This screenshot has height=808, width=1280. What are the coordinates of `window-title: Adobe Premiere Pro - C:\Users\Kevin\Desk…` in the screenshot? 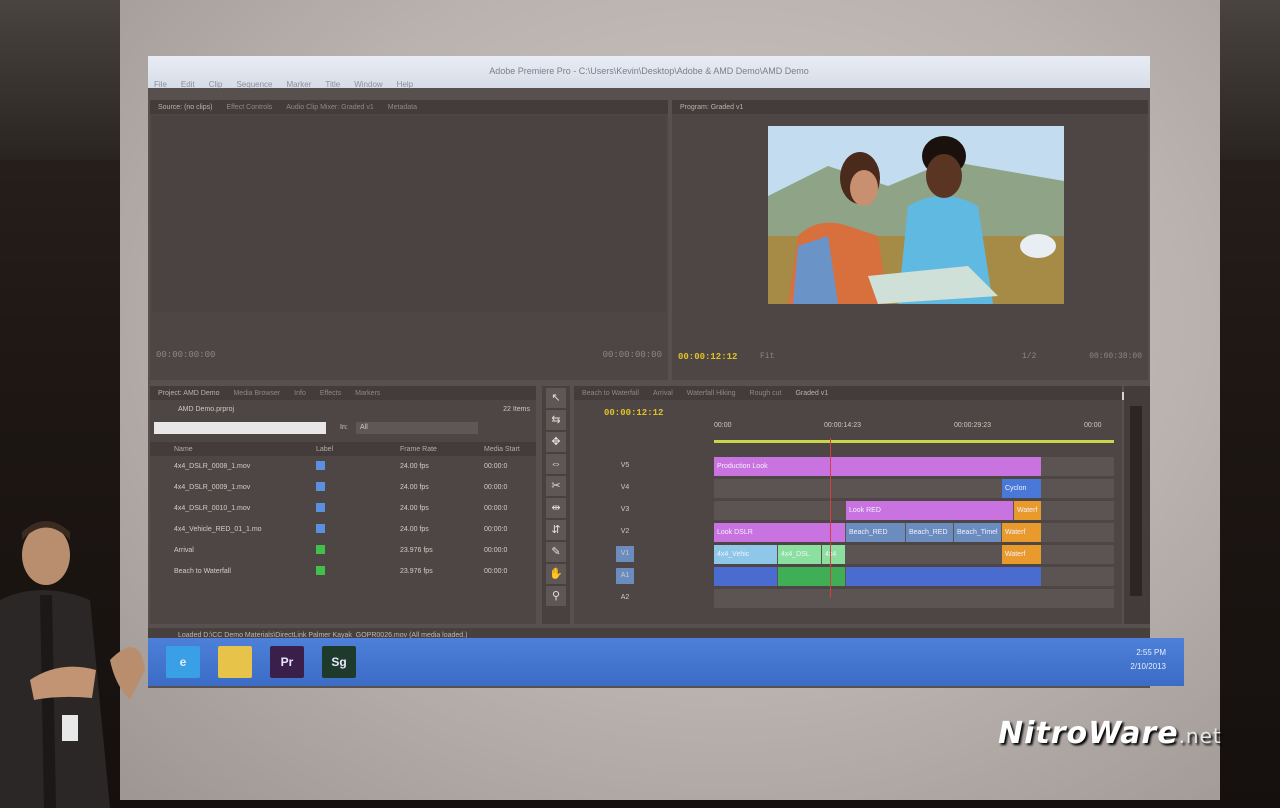 It's located at (649, 71).